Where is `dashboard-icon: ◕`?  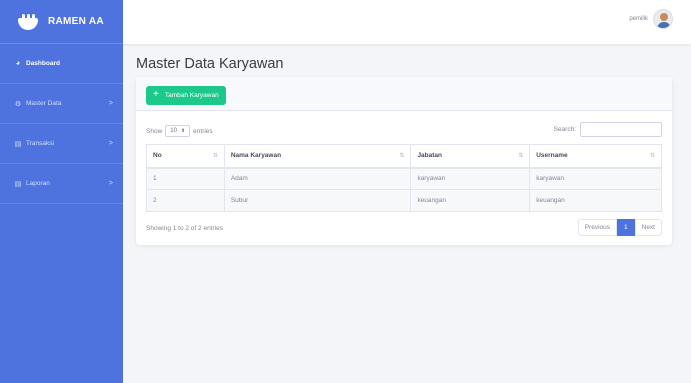
dashboard-icon: ◕ is located at coordinates (18, 63).